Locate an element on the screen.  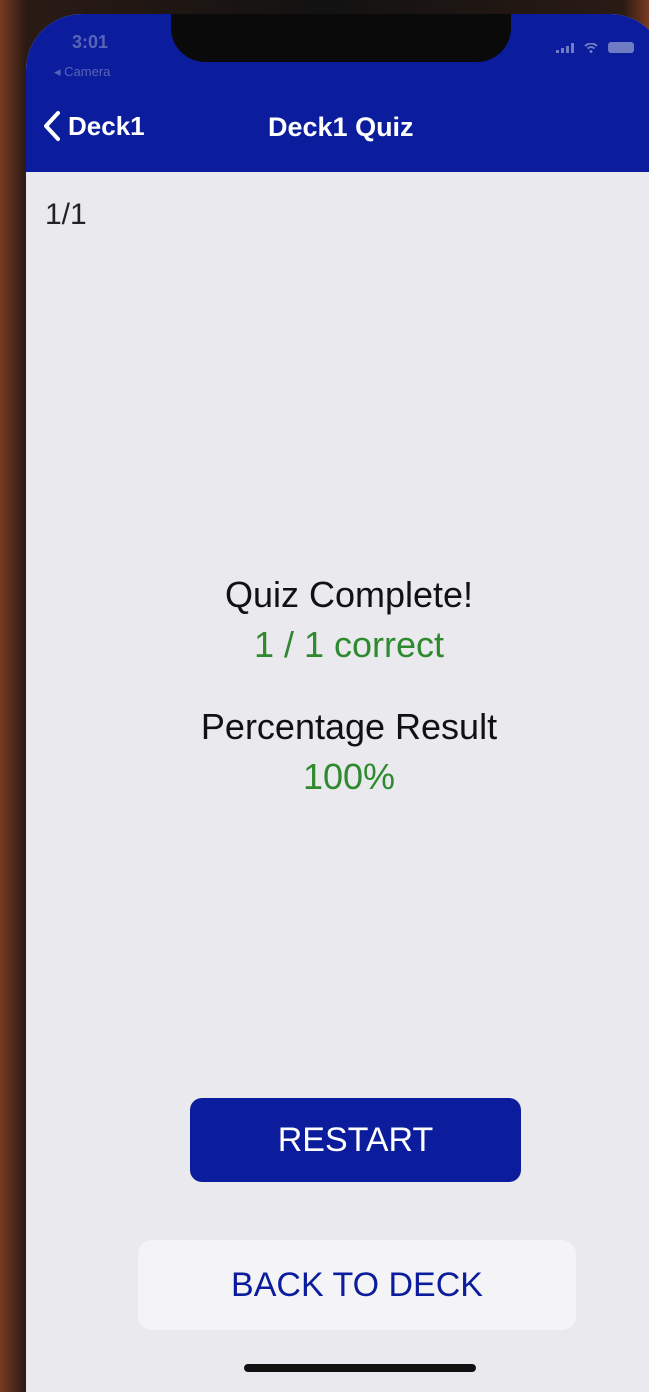
percentage-label: Percentage Result is located at coordinates (349, 726).